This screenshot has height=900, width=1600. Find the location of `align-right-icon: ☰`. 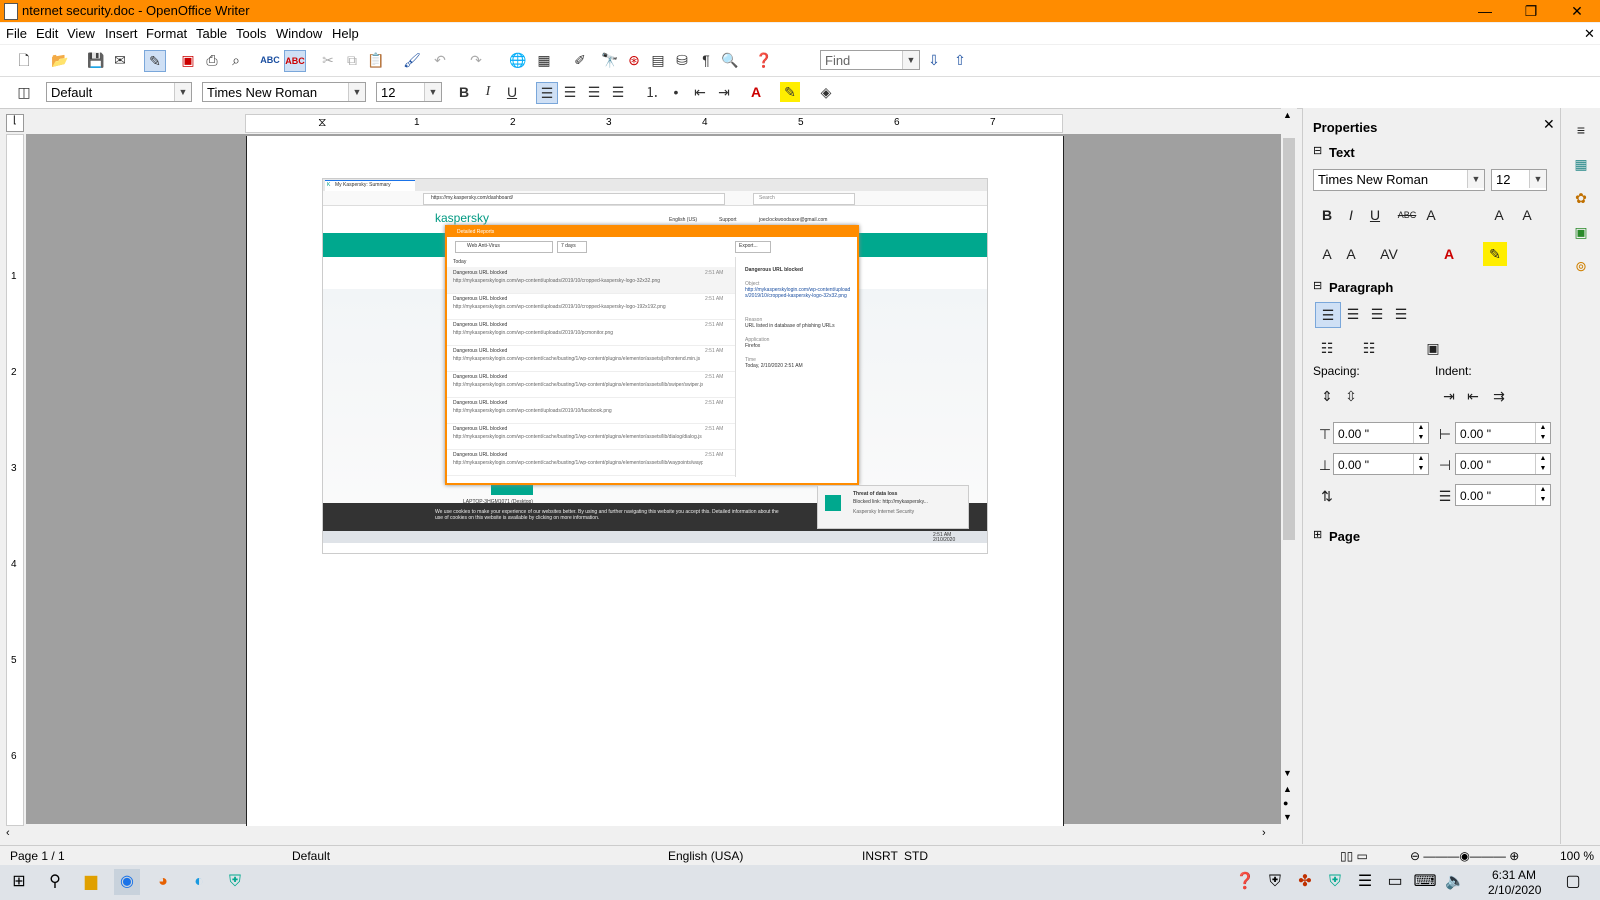

align-right-icon: ☰ is located at coordinates (594, 92).